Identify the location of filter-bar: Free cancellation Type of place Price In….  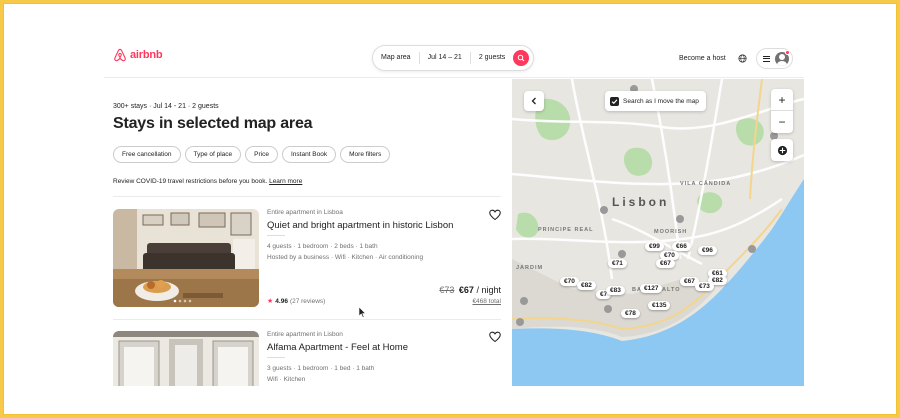
(252, 154).